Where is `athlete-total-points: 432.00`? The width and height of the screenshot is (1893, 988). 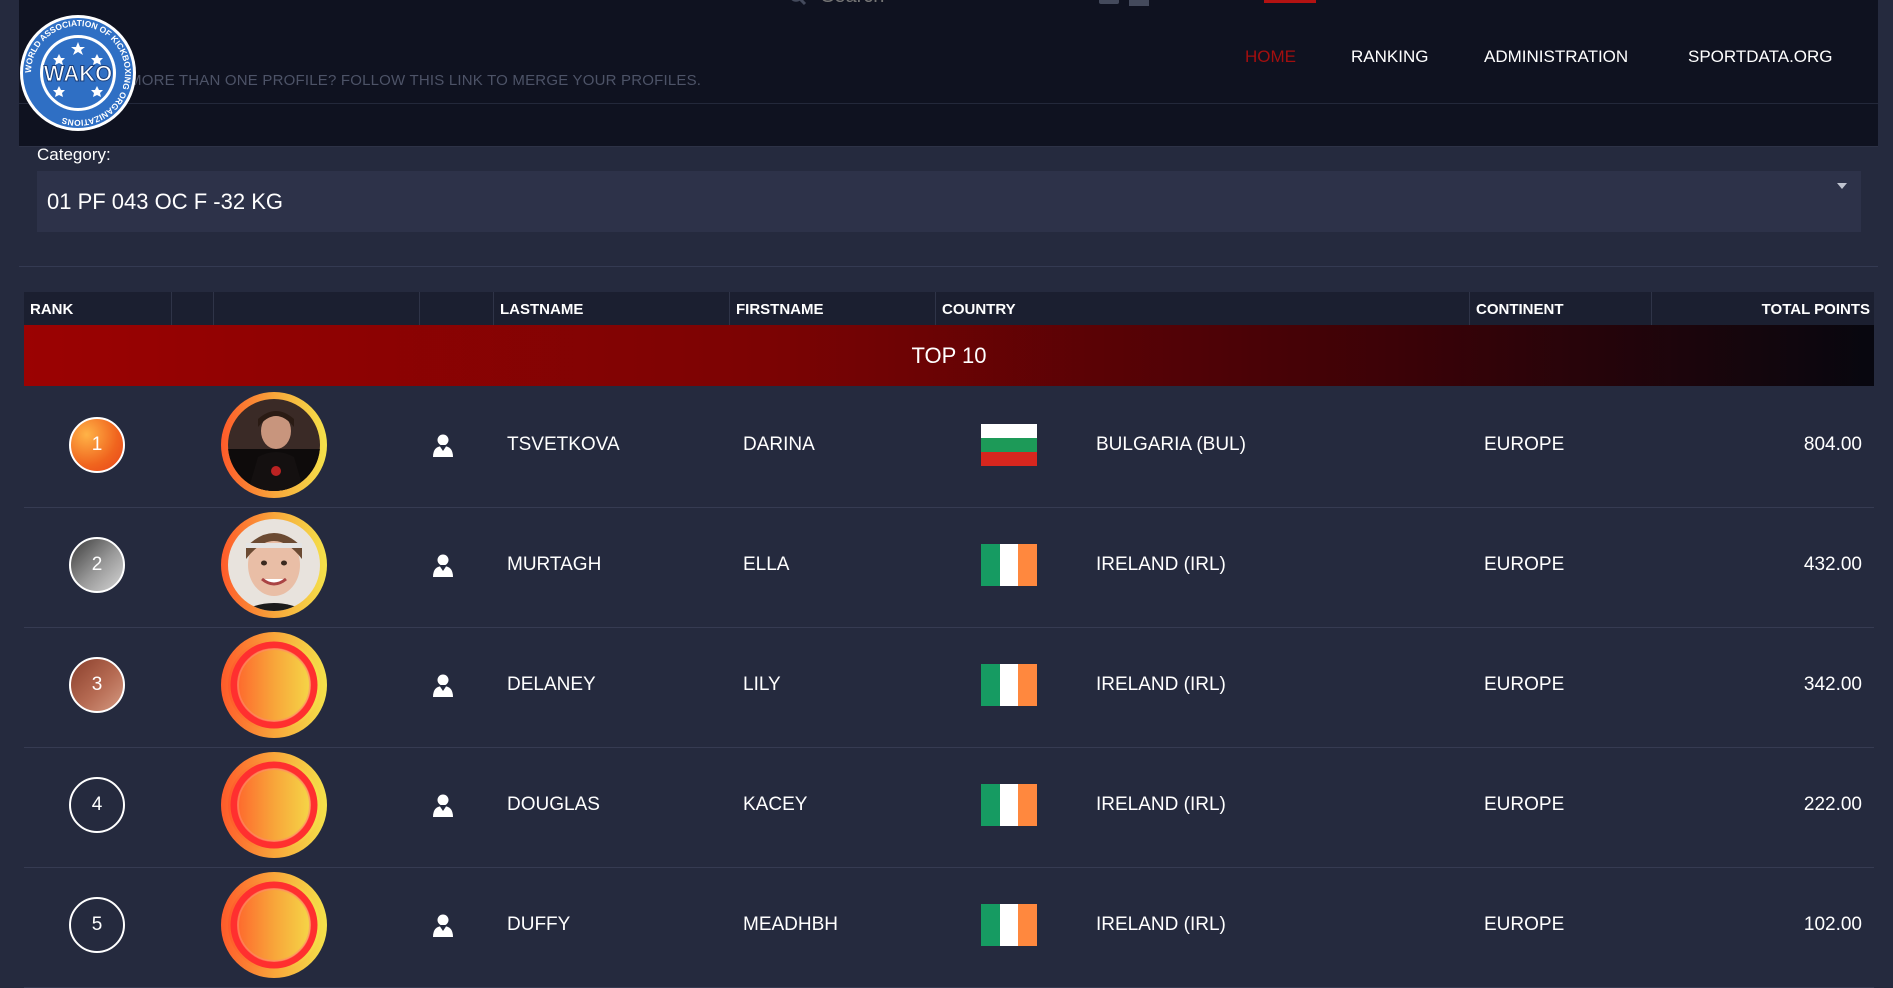 athlete-total-points: 432.00 is located at coordinates (1832, 564).